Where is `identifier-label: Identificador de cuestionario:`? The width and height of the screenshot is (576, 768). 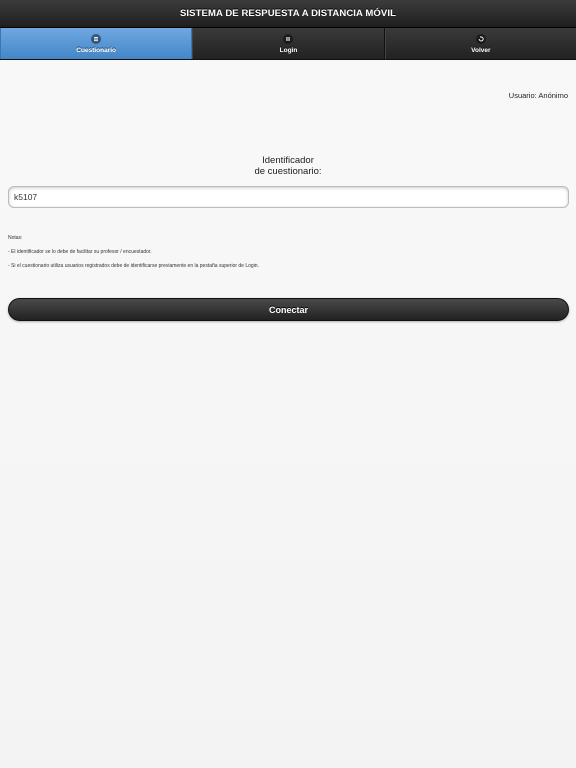
identifier-label: Identificador de cuestionario: is located at coordinates (288, 166).